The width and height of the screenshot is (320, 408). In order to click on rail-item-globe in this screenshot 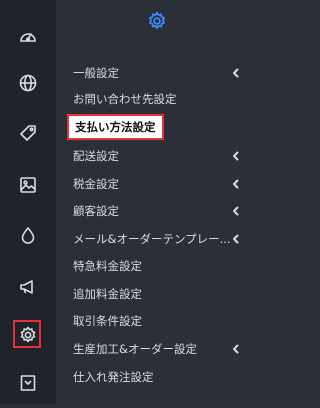, I will do `click(28, 83)`.